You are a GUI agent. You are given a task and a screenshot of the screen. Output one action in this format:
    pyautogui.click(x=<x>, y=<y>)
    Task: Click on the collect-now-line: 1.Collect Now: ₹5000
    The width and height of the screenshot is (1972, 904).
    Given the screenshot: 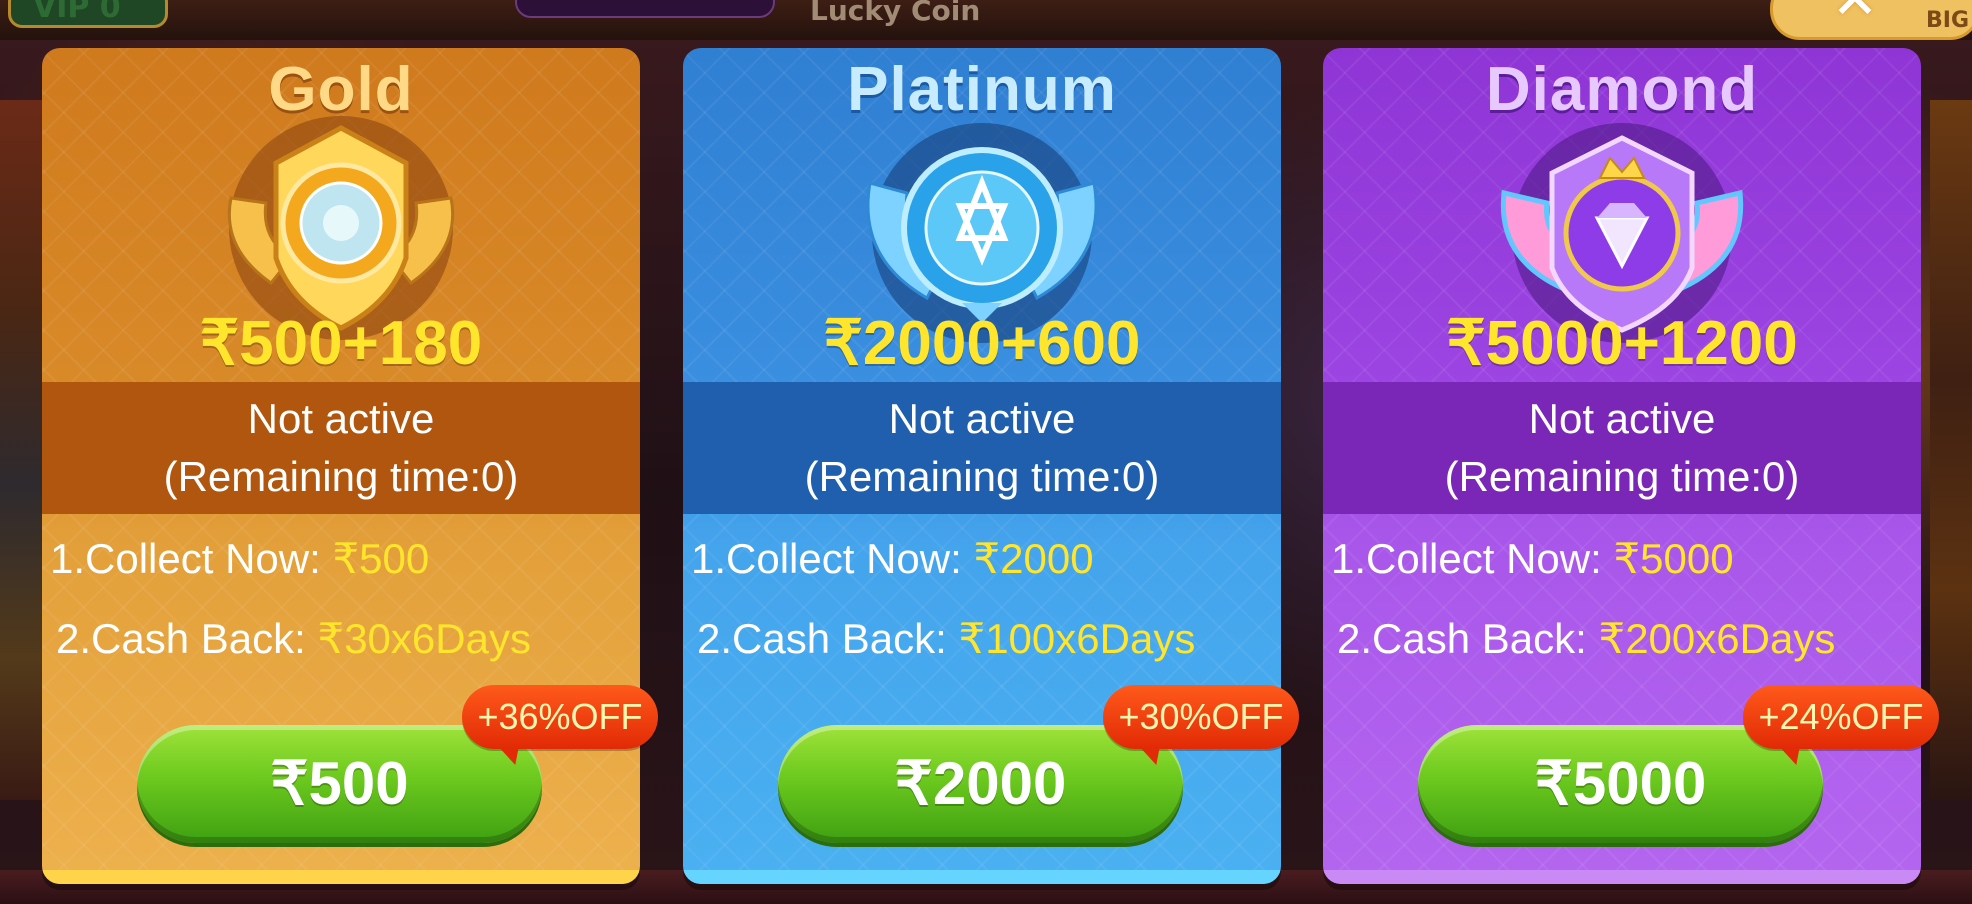 What is the action you would take?
    pyautogui.click(x=1624, y=558)
    